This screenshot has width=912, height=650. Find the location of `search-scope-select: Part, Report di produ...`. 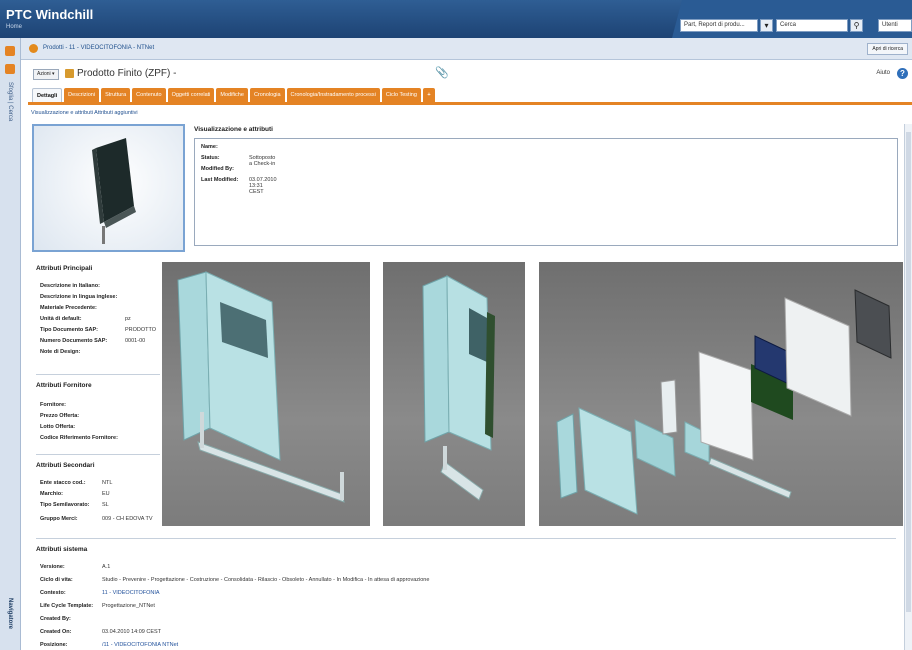

search-scope-select: Part, Report di produ... is located at coordinates (719, 25).